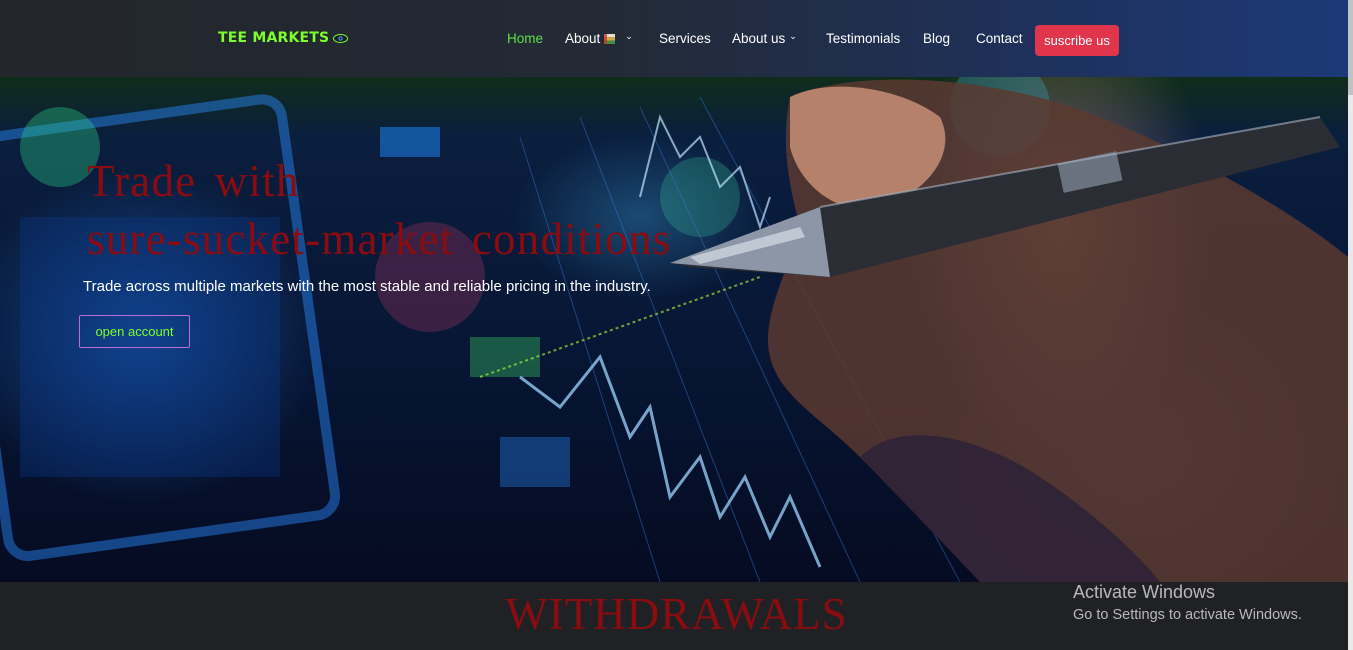  I want to click on nav-about-label: About, so click(583, 38).